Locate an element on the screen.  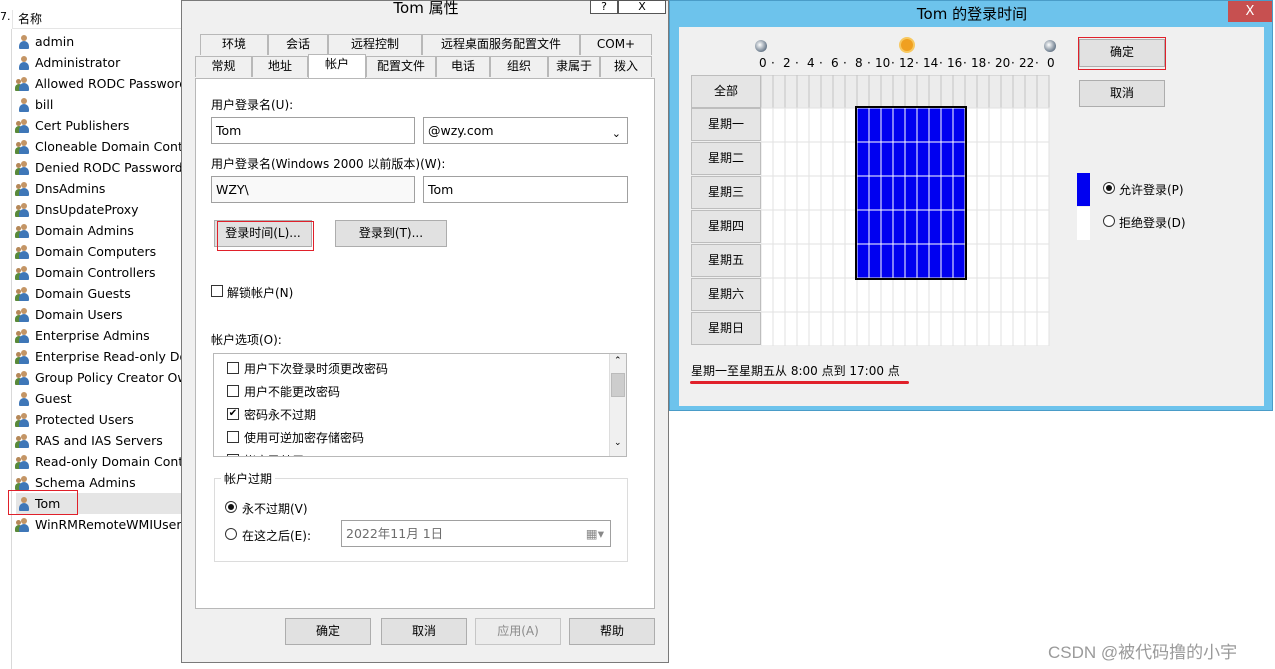
user-list-item: Read-only Domain Contr is located at coordinates (98, 461).